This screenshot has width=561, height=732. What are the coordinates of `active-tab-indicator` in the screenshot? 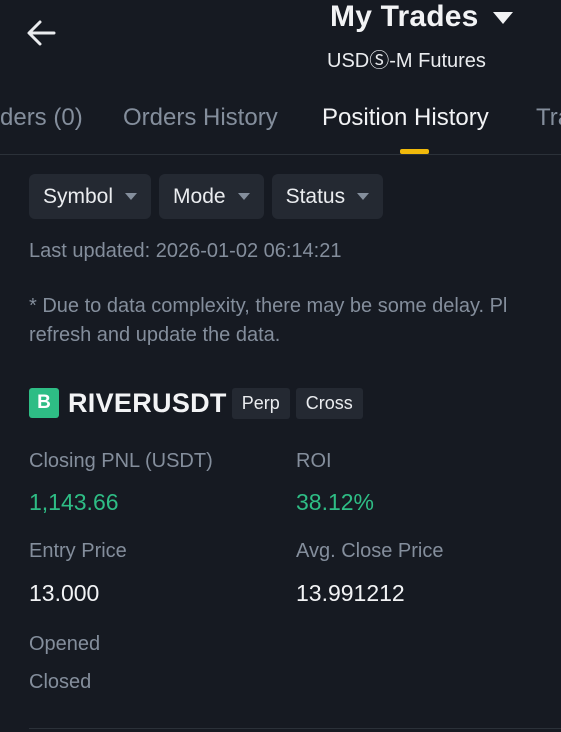 It's located at (414, 151).